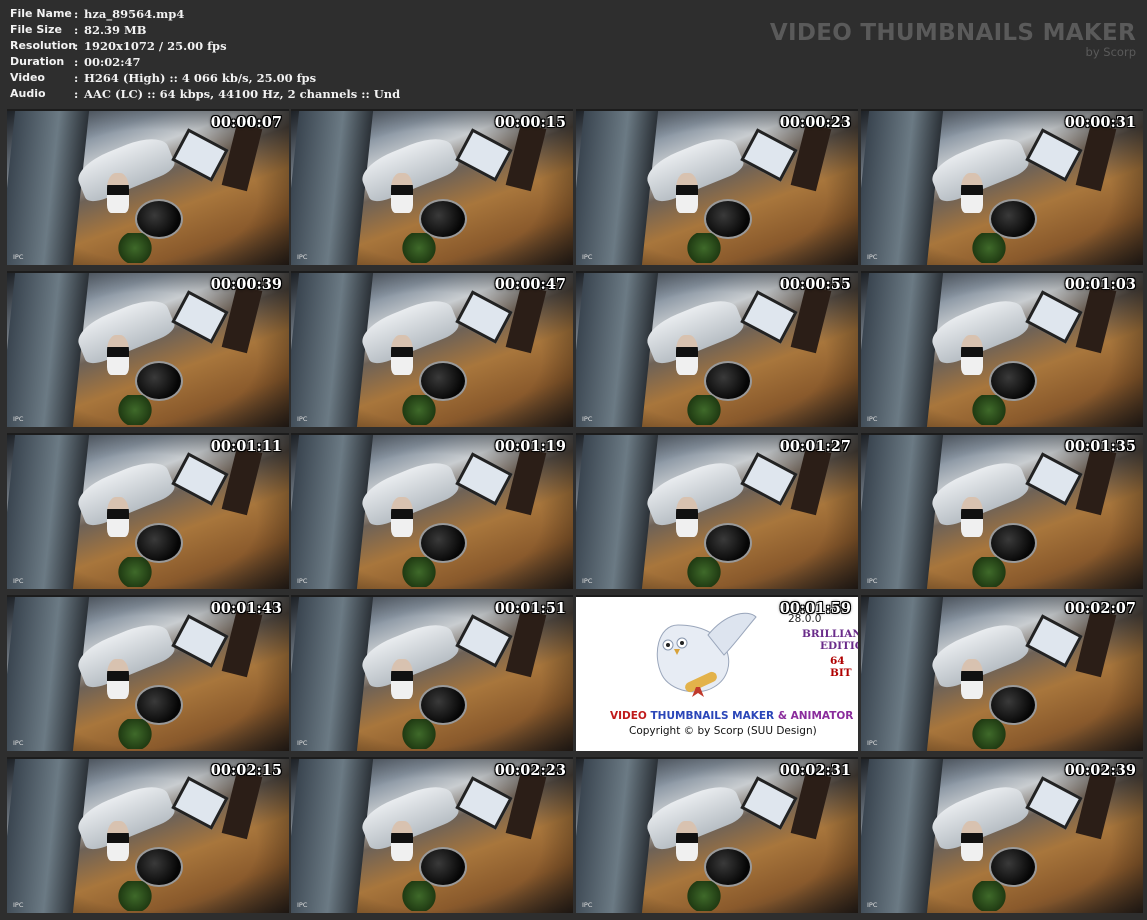 Image resolution: width=1147 pixels, height=920 pixels. I want to click on thumbnail-frame: IPC 00:02:07, so click(1002, 673).